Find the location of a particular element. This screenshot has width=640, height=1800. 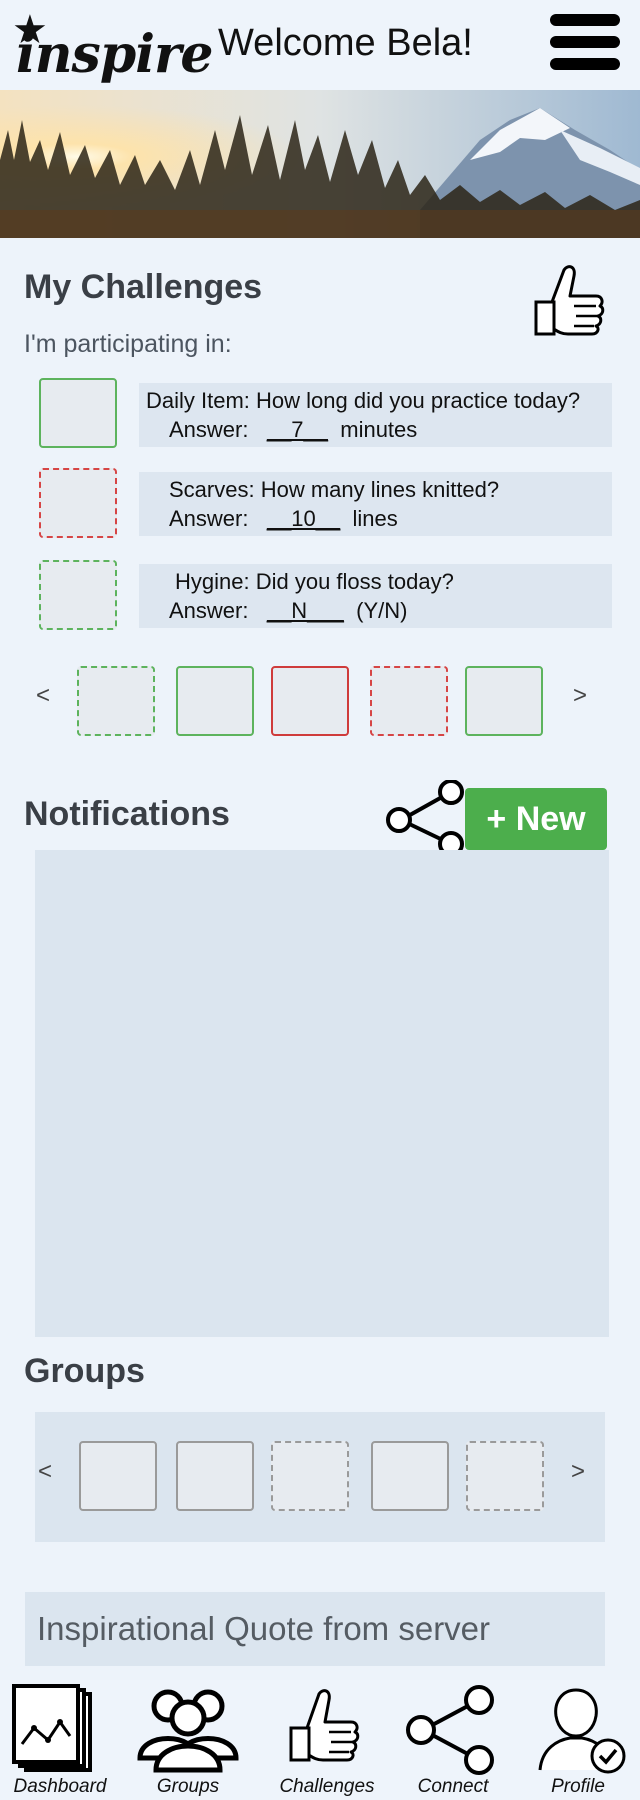

nav-connect: Connect is located at coordinates (453, 1740).